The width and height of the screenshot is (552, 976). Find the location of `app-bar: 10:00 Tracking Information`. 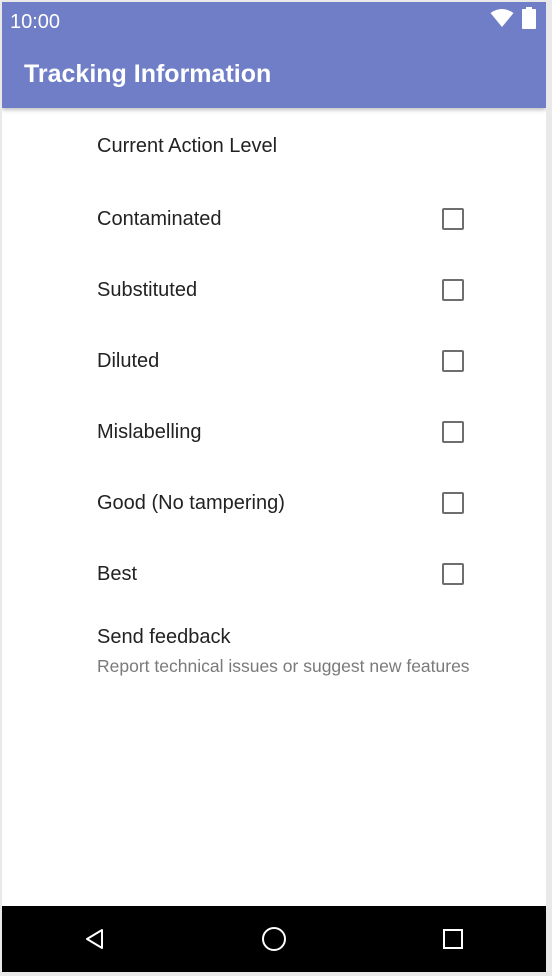

app-bar: 10:00 Tracking Information is located at coordinates (274, 55).